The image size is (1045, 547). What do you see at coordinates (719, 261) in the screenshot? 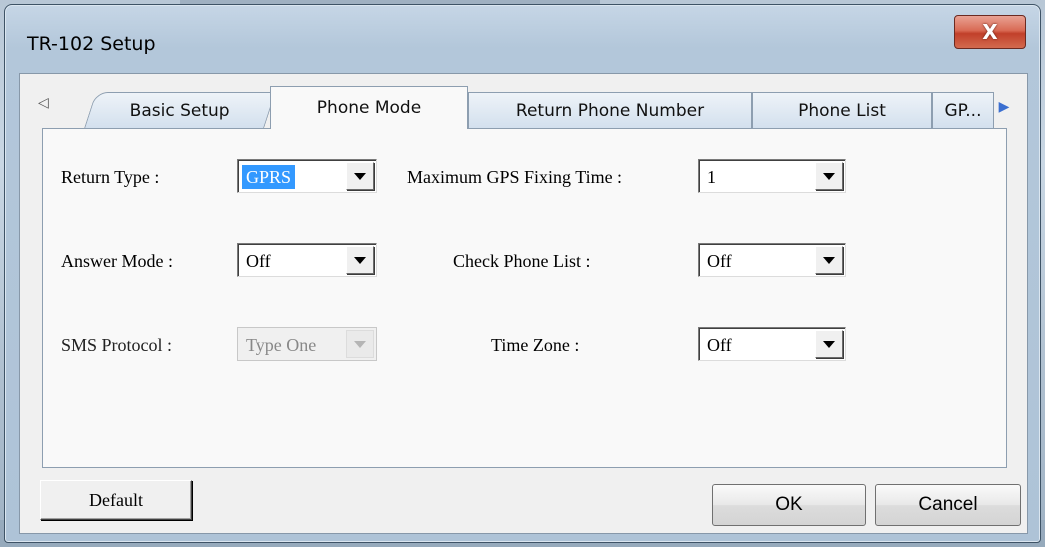
I see `check-phone-list-value: Off` at bounding box center [719, 261].